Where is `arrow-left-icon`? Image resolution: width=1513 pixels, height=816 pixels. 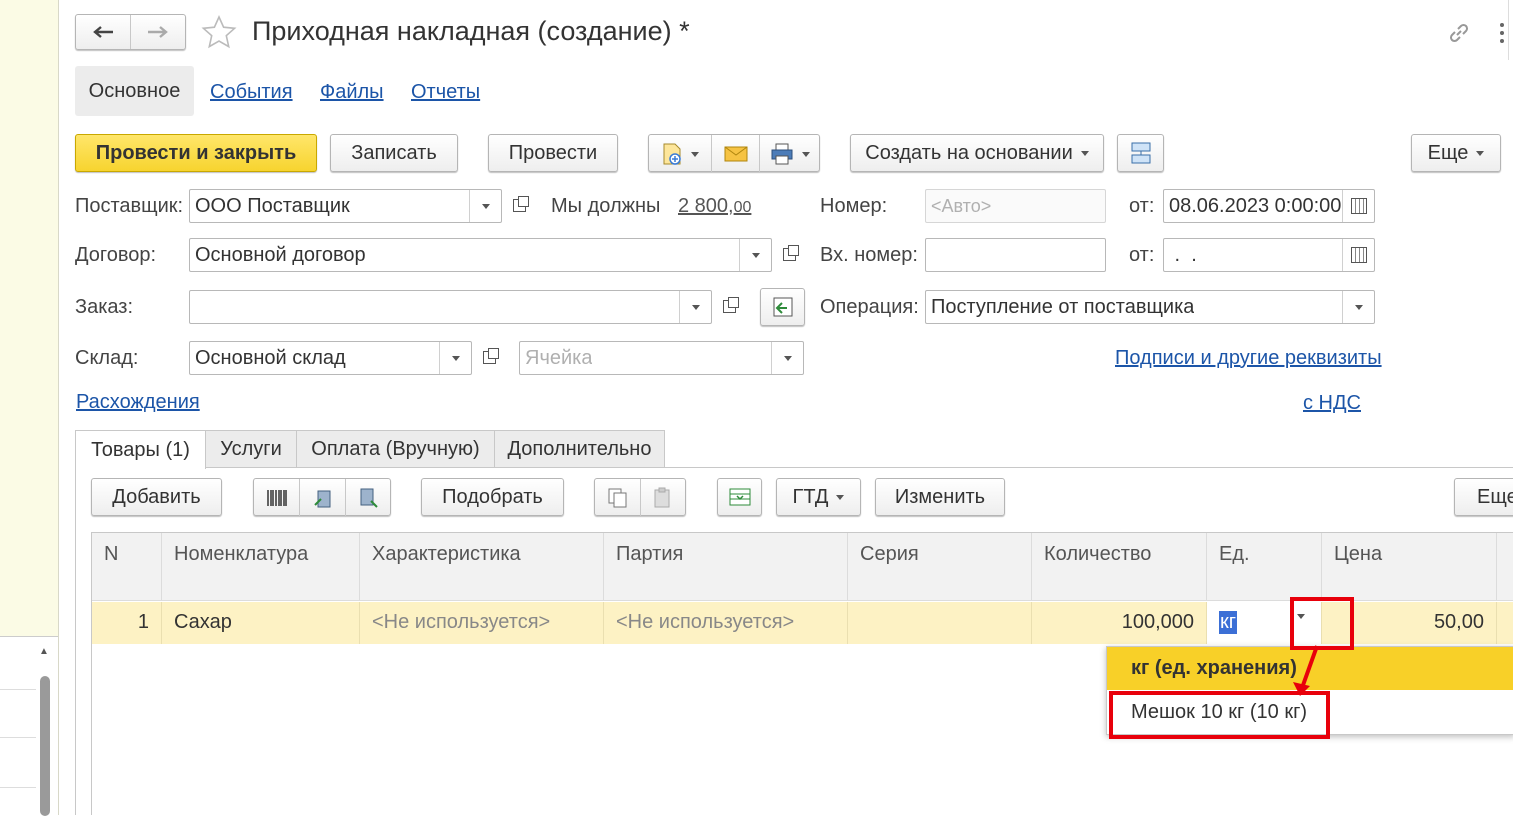 arrow-left-icon is located at coordinates (103, 32).